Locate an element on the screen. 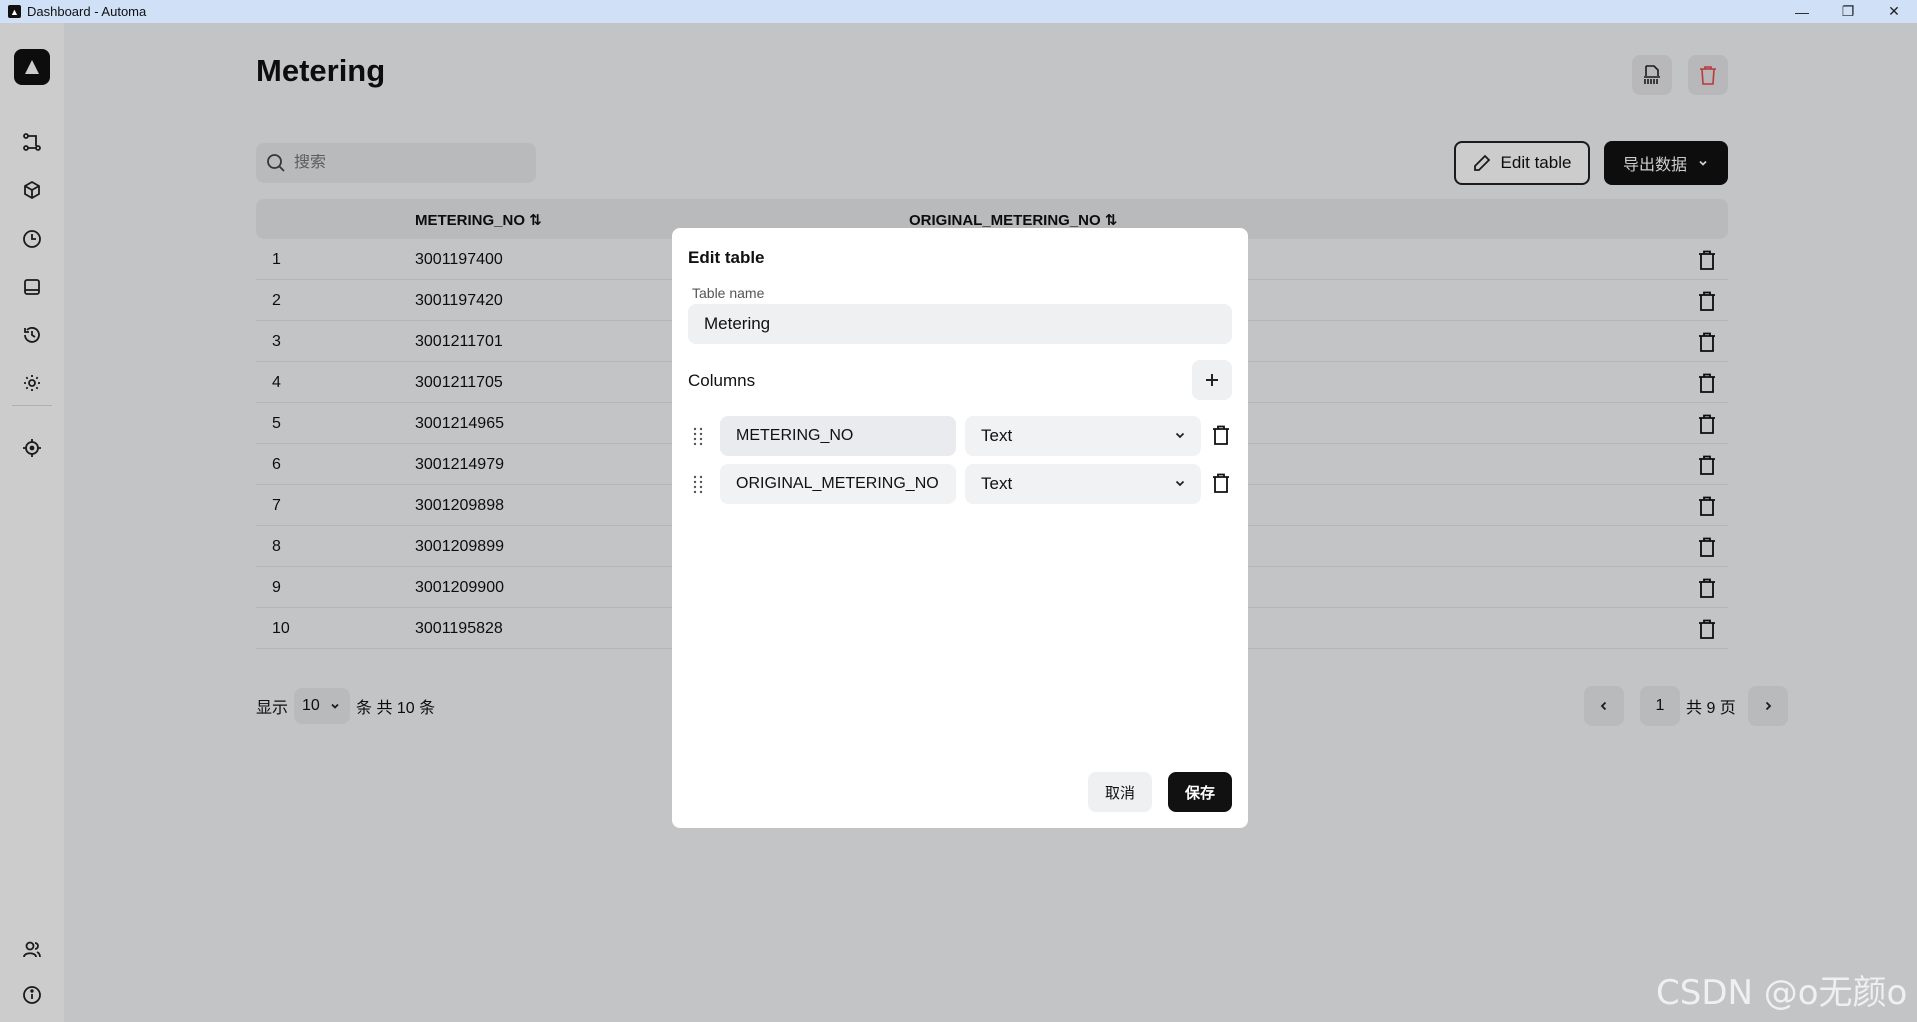  save-button: 保存 is located at coordinates (1200, 792).